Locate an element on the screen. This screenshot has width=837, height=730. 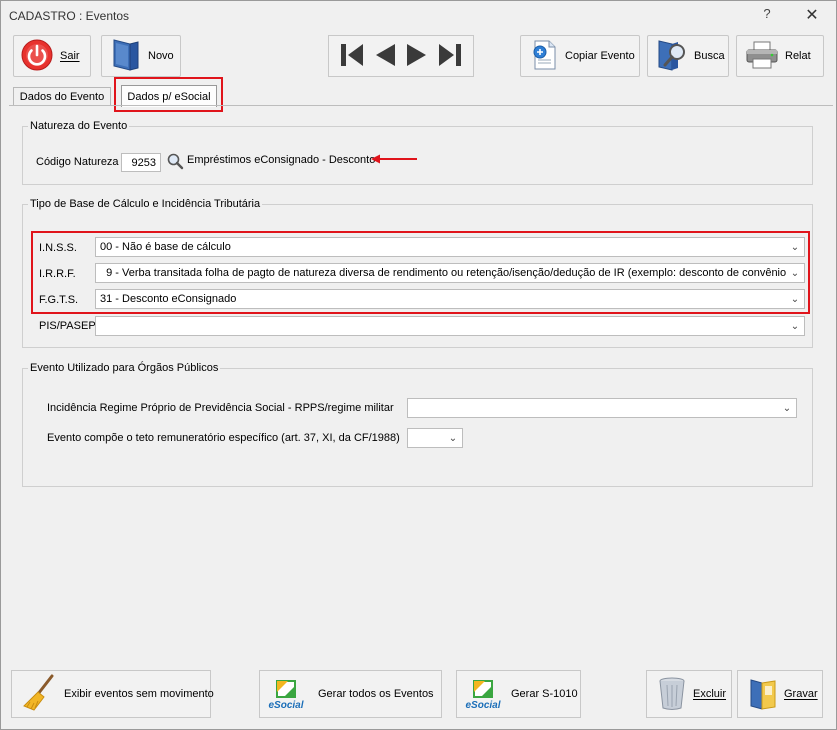
pis-pasep-select: ⌄ is located at coordinates (450, 326).